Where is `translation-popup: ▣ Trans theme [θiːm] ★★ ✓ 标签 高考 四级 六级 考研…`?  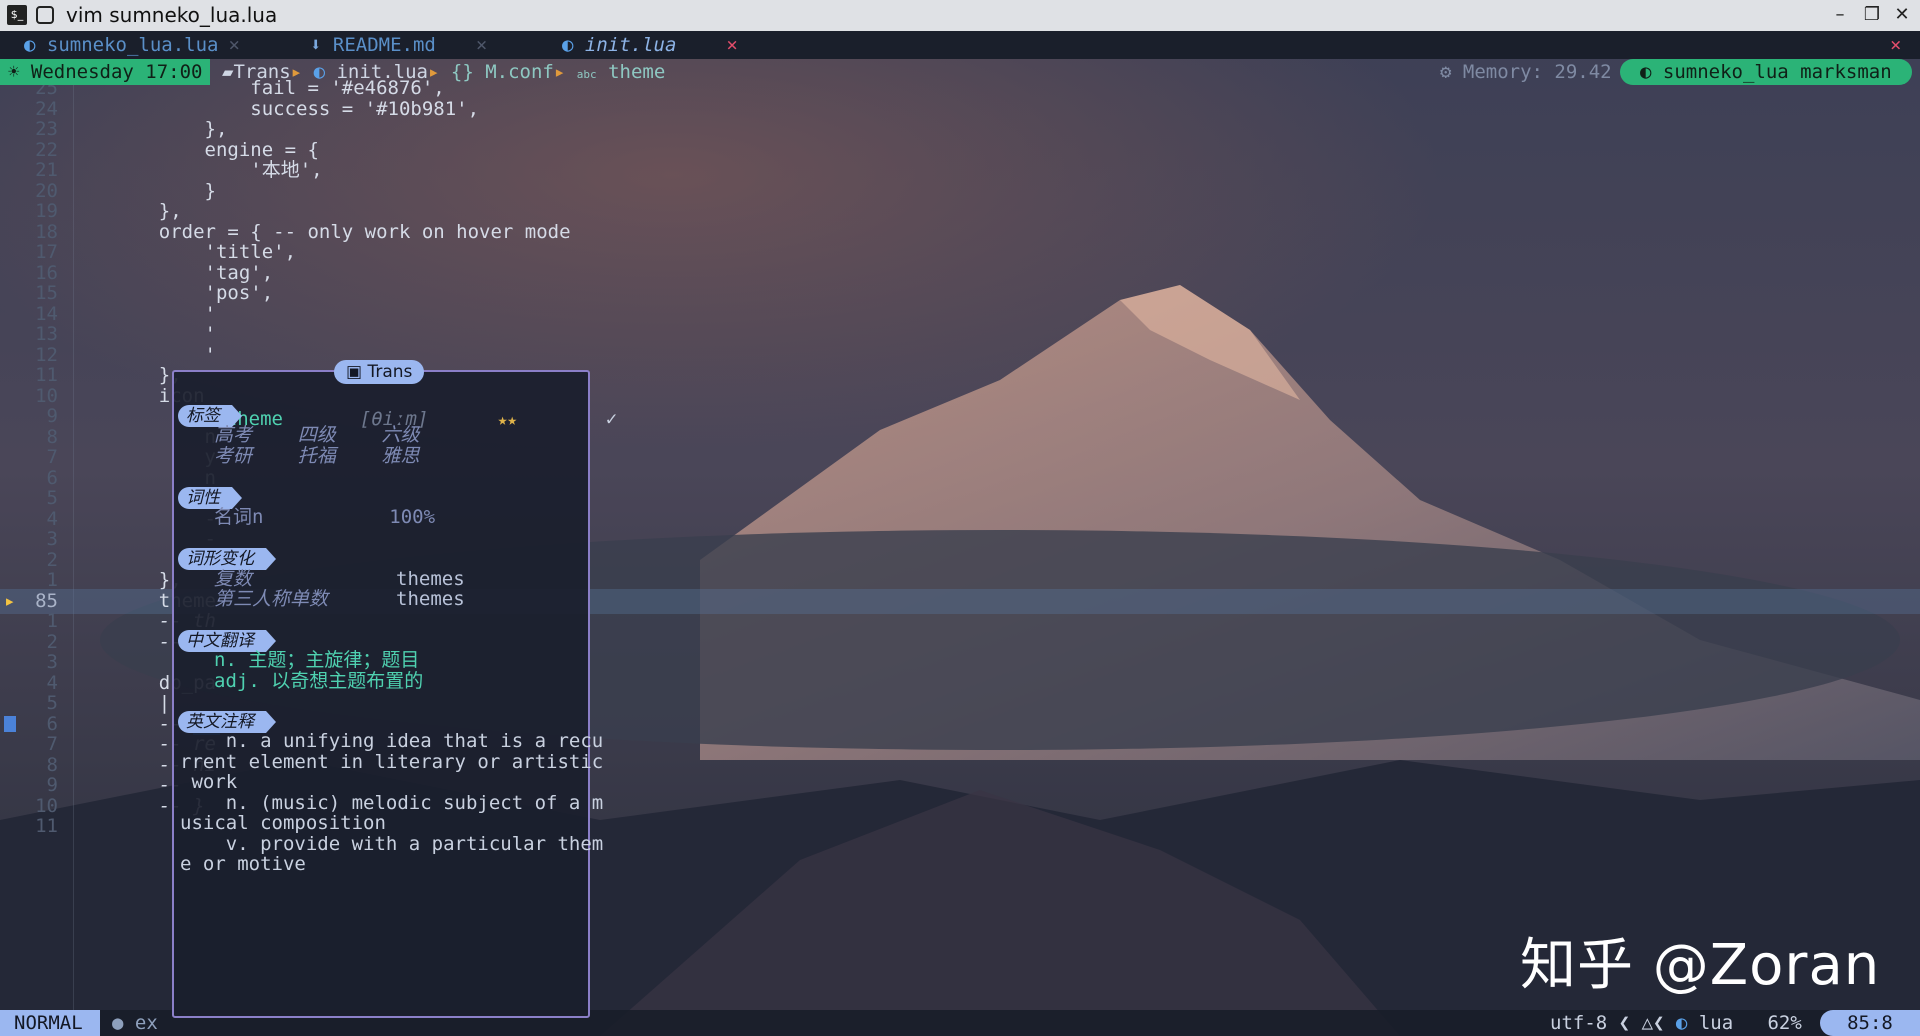
translation-popup: ▣ Trans theme [θiːm] ★★ ✓ 标签 高考 四级 六级 考研… is located at coordinates (394, 689).